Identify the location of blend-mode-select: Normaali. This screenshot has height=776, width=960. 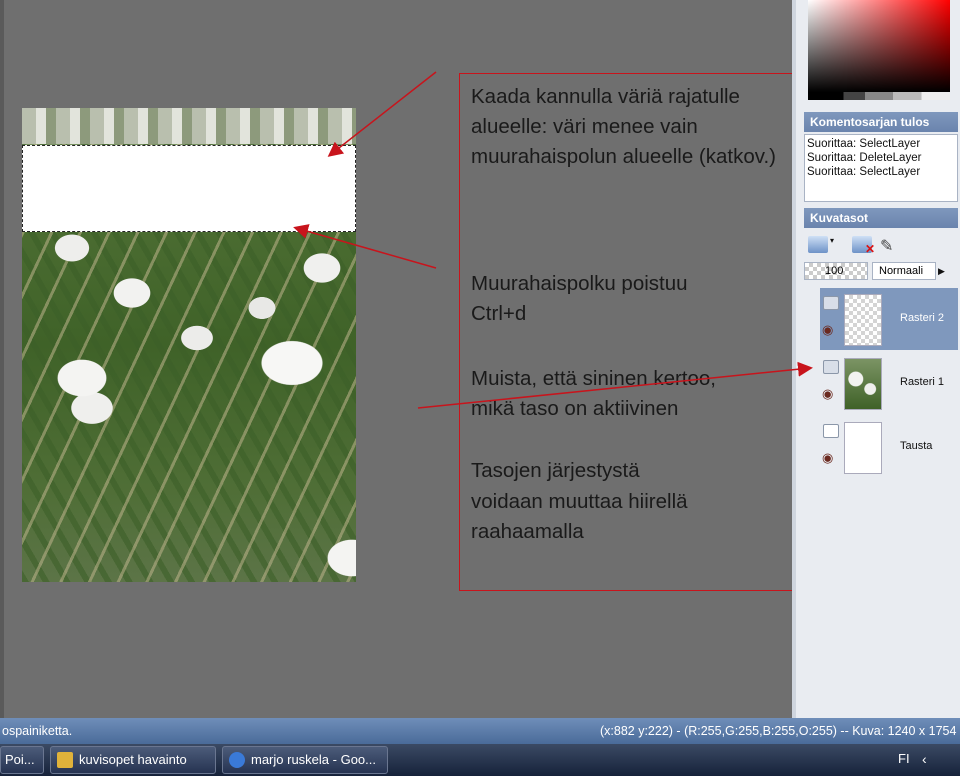
(904, 271).